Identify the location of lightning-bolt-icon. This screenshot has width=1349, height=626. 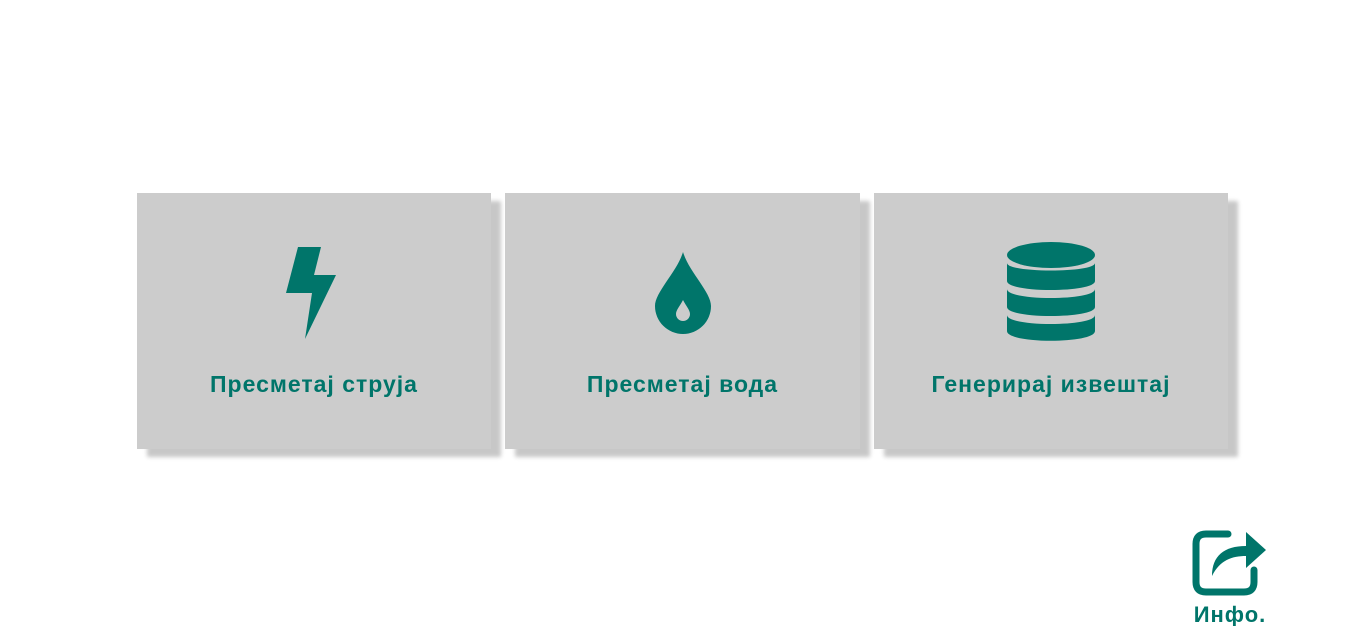
(314, 293).